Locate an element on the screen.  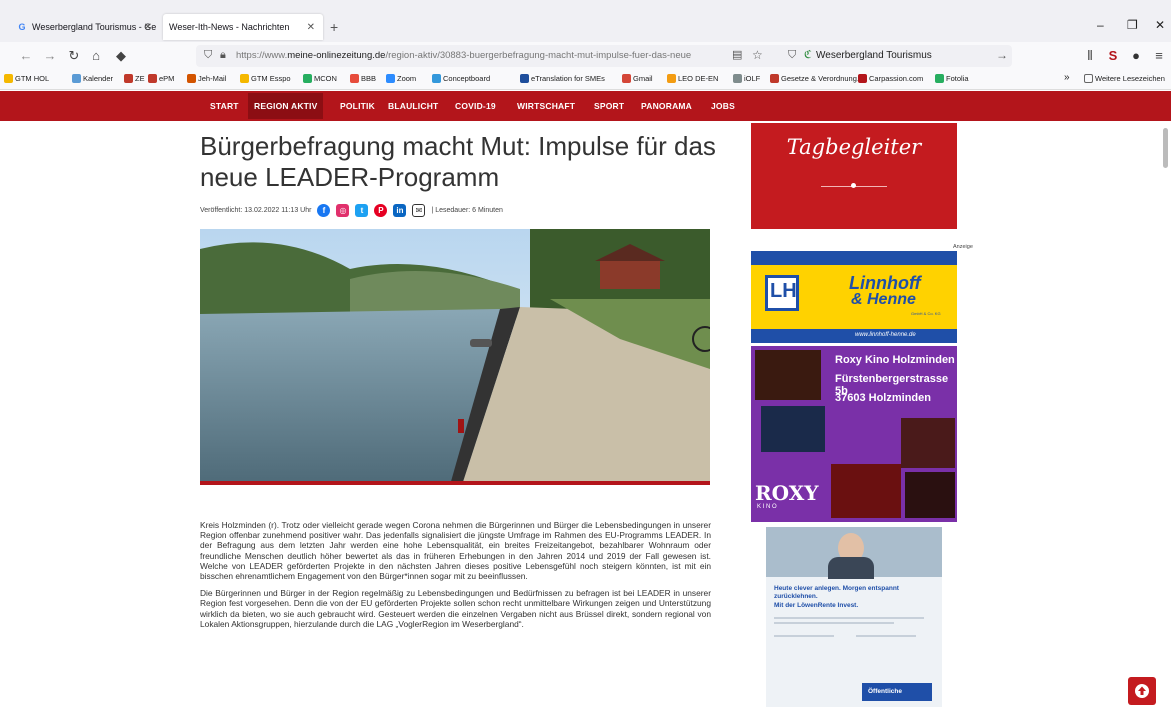
pocket-icon: ⛉ is located at coordinates (792, 55).